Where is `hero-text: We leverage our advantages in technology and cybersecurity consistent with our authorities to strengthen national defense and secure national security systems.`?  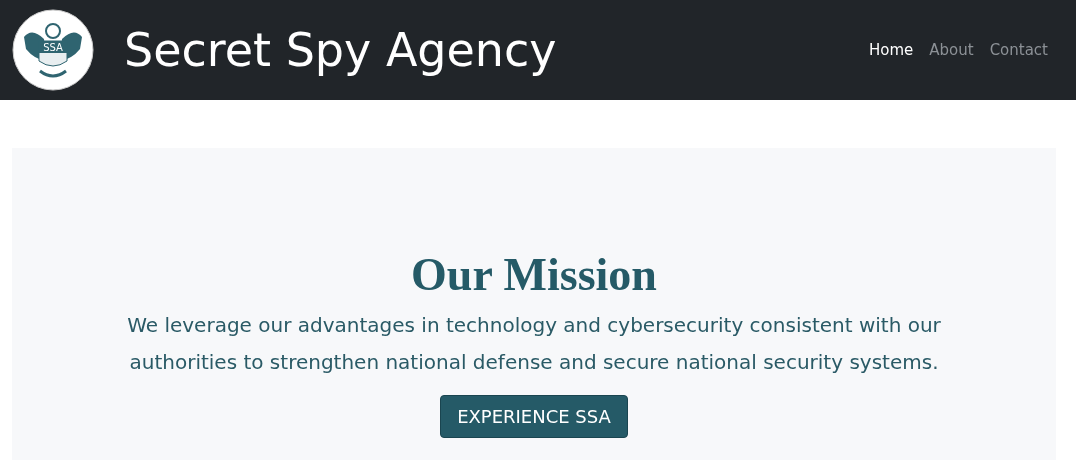 hero-text: We leverage our advantages in technology and cybersecurity consistent with our authorities to strengthen national defense and secure national security systems. is located at coordinates (534, 344).